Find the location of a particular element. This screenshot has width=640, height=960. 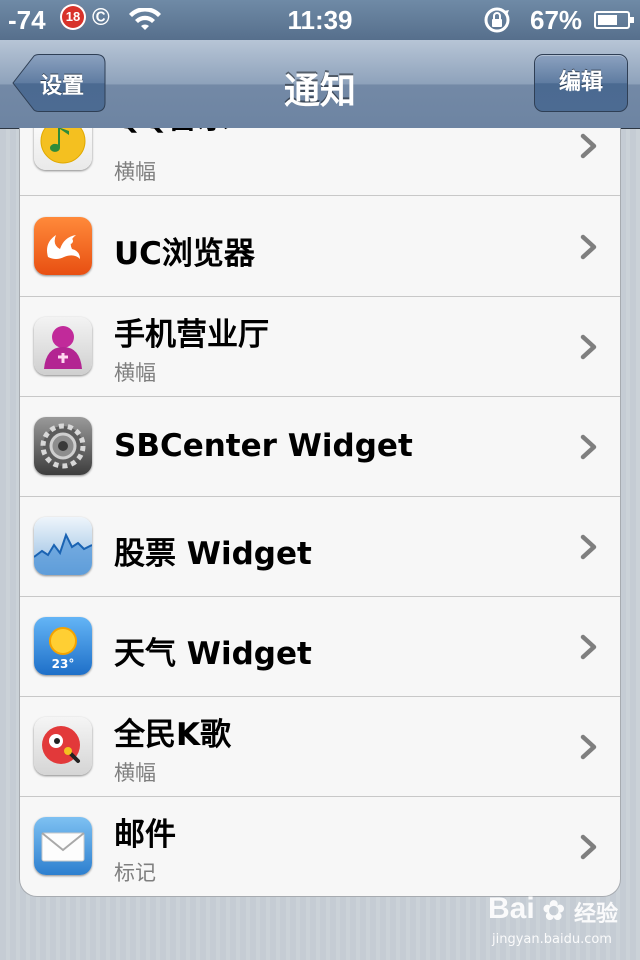

list-item-karaoke: 全民K歌 横幅 is located at coordinates (320, 747).